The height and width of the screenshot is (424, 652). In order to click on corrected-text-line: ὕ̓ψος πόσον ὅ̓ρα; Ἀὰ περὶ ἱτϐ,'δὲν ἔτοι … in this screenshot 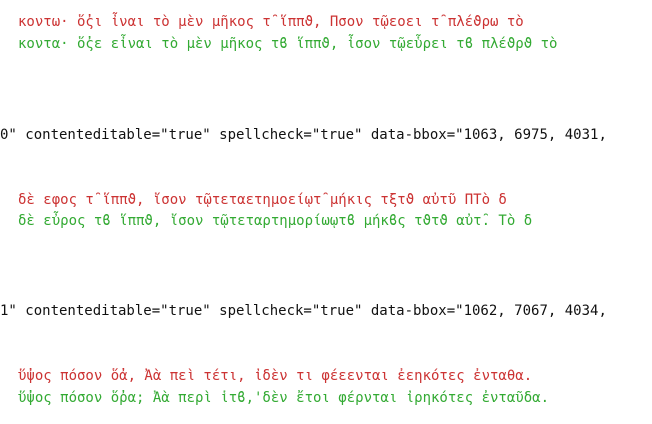, I will do `click(335, 398)`.